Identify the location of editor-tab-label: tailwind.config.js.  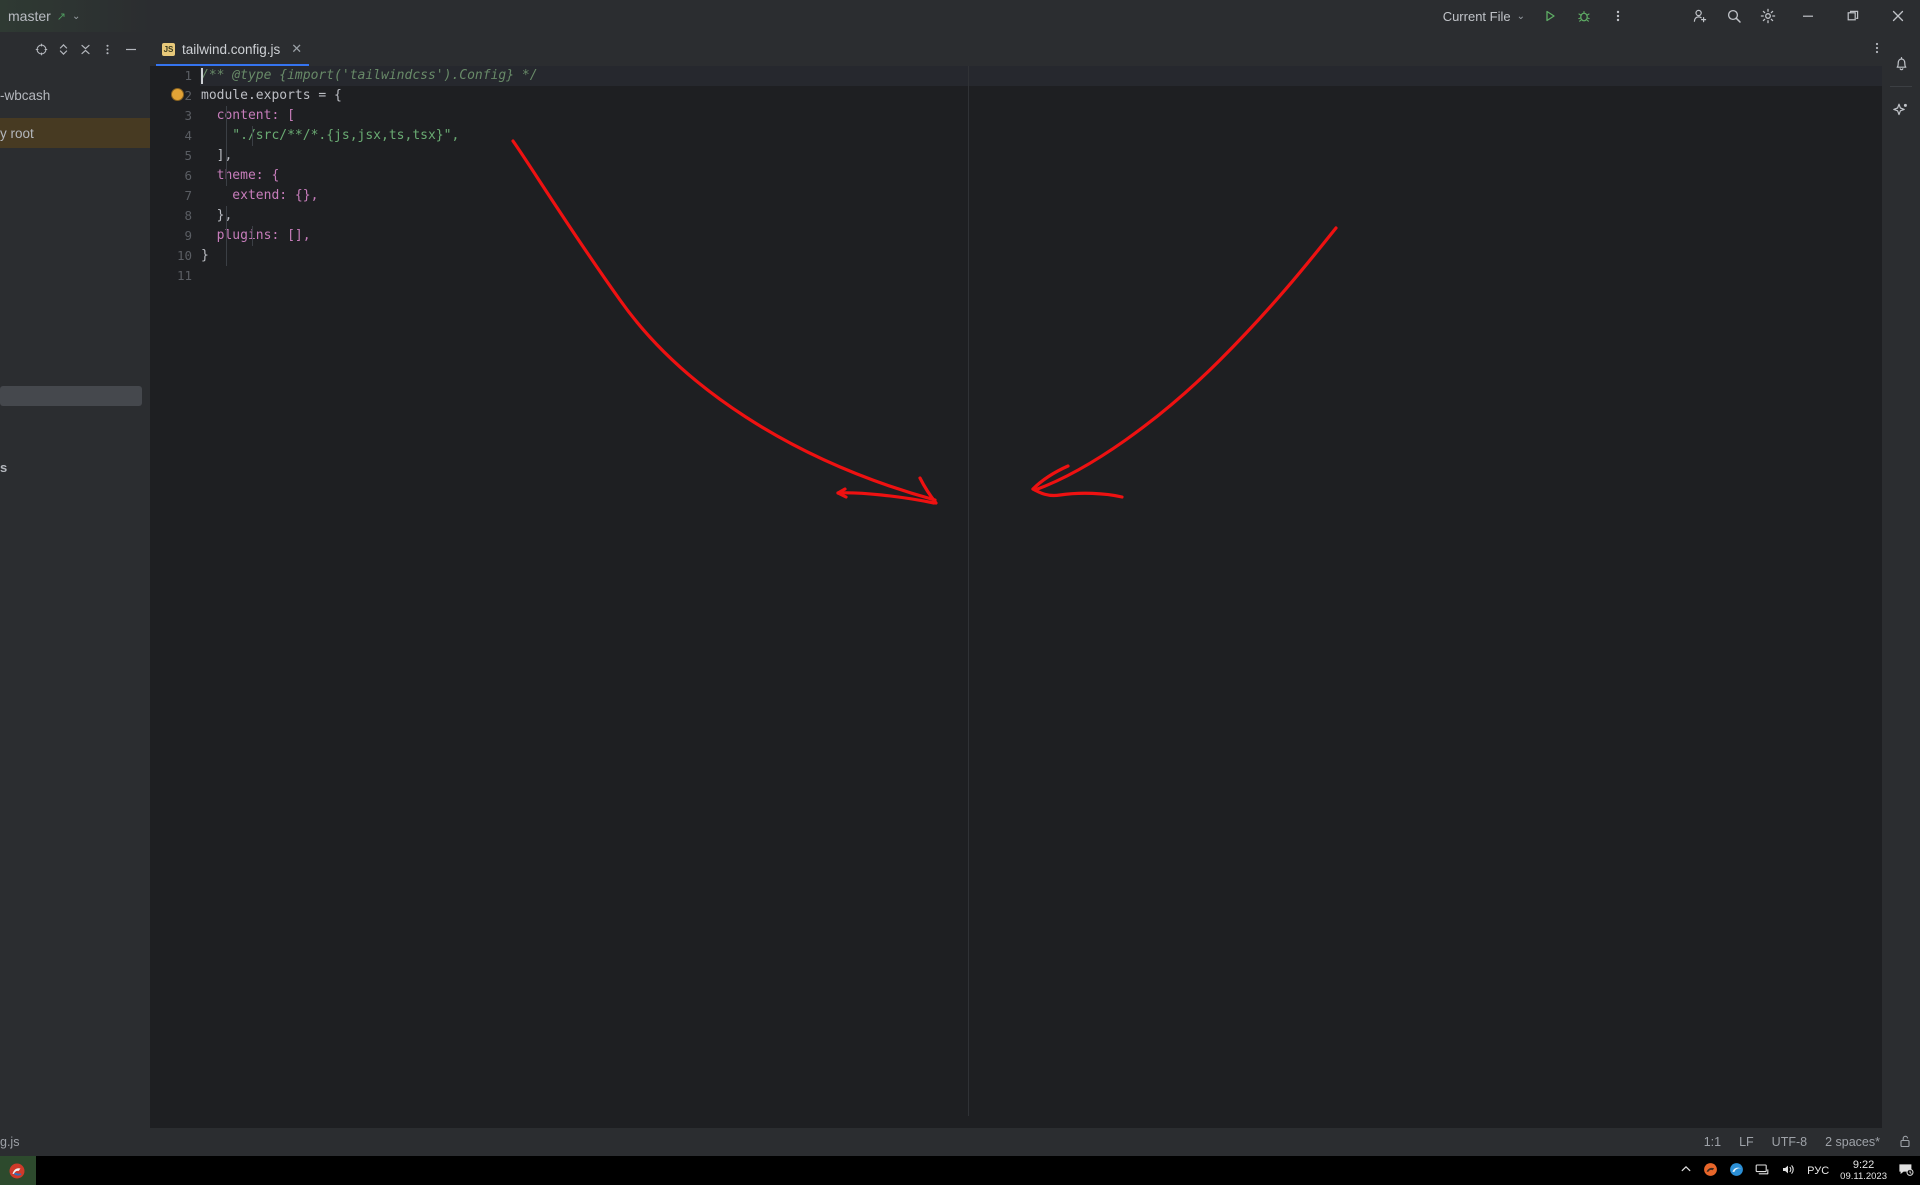
(231, 49).